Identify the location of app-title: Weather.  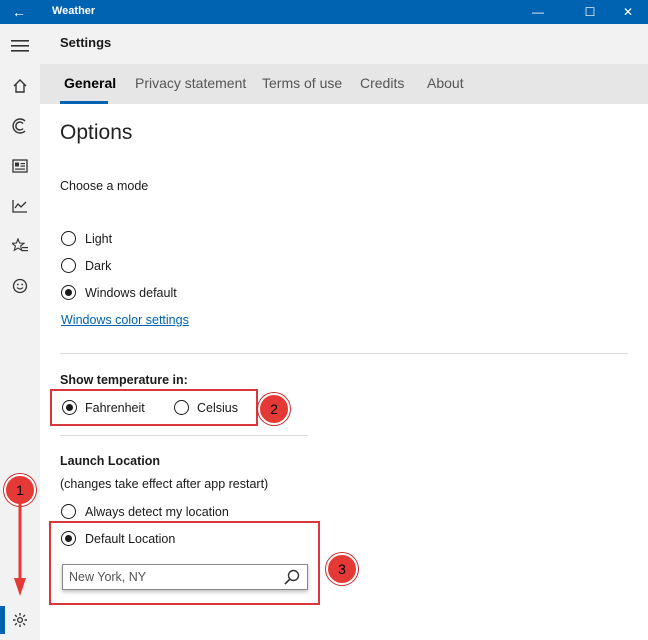
(74, 11).